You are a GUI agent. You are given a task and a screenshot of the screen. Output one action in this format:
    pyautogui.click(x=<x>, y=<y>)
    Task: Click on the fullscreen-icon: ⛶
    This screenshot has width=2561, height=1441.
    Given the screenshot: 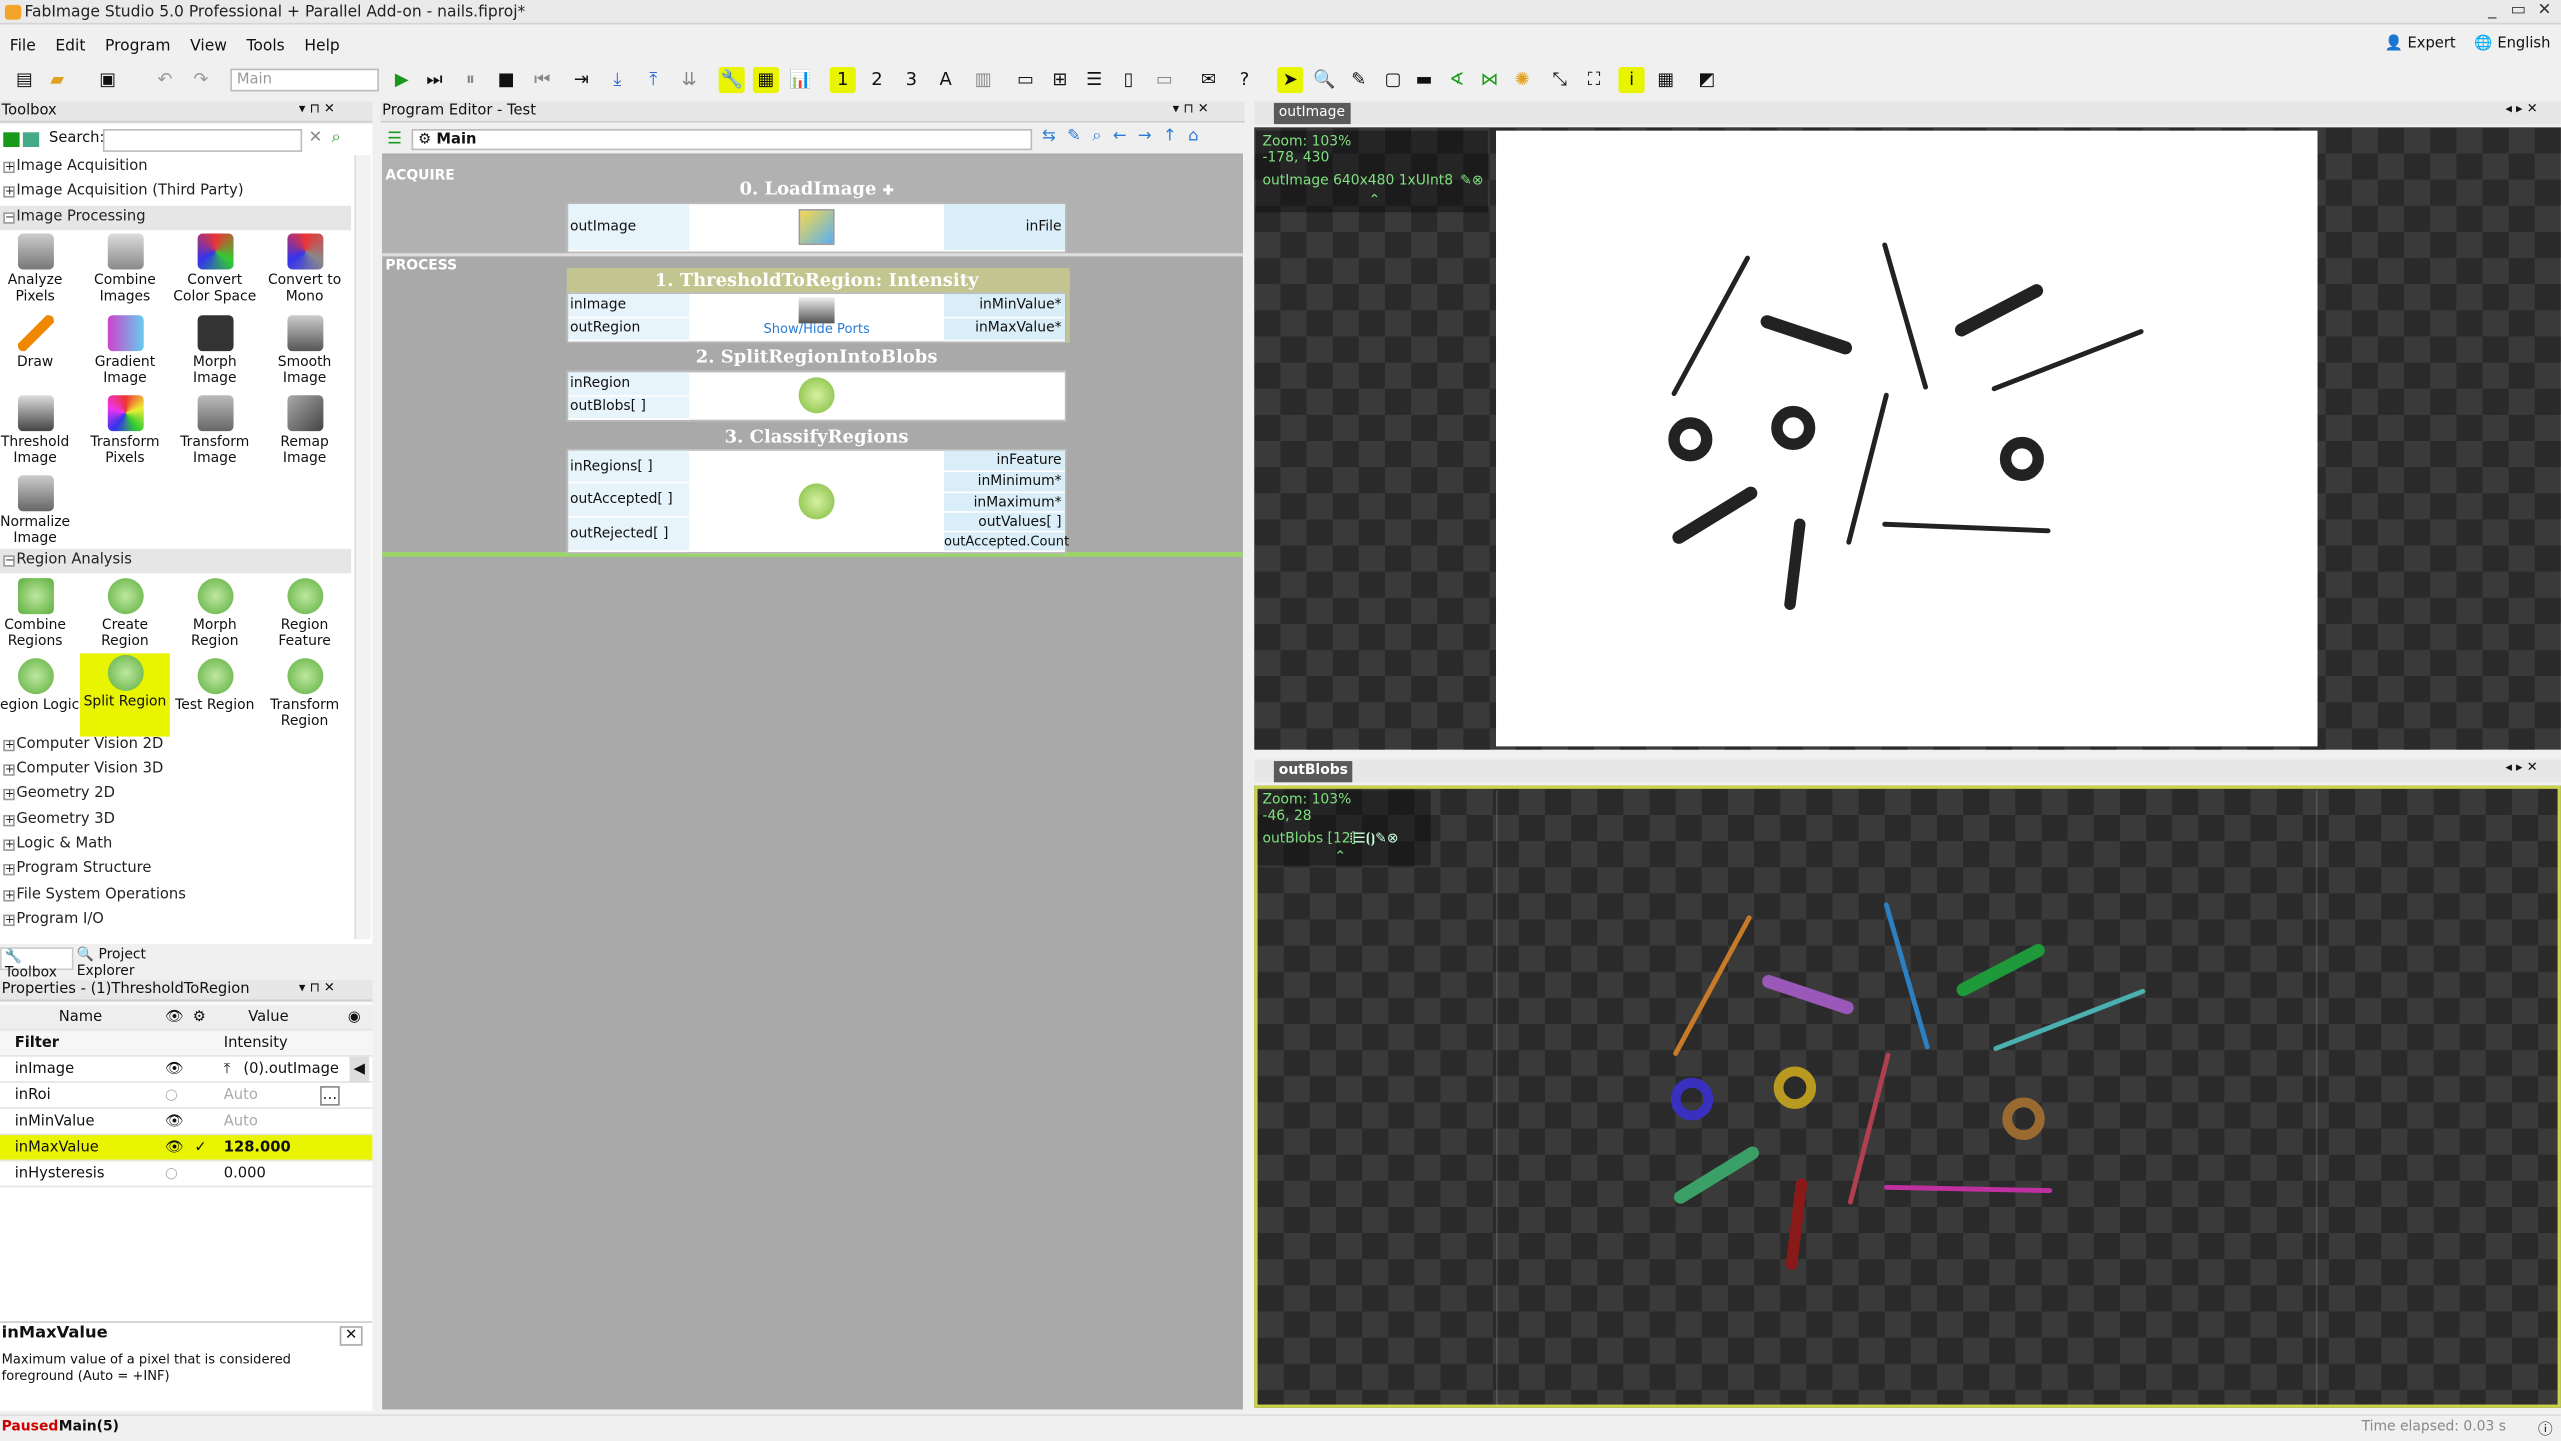 What is the action you would take?
    pyautogui.click(x=1594, y=80)
    